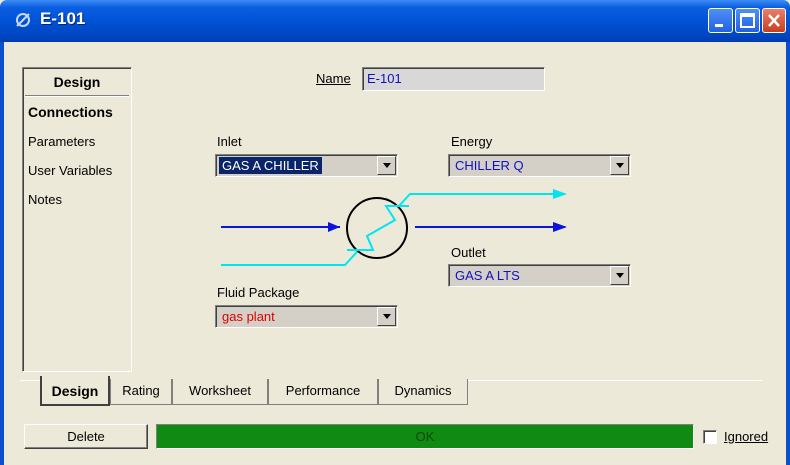  Describe the element at coordinates (323, 392) in the screenshot. I see `tab-performance: Performance` at that location.